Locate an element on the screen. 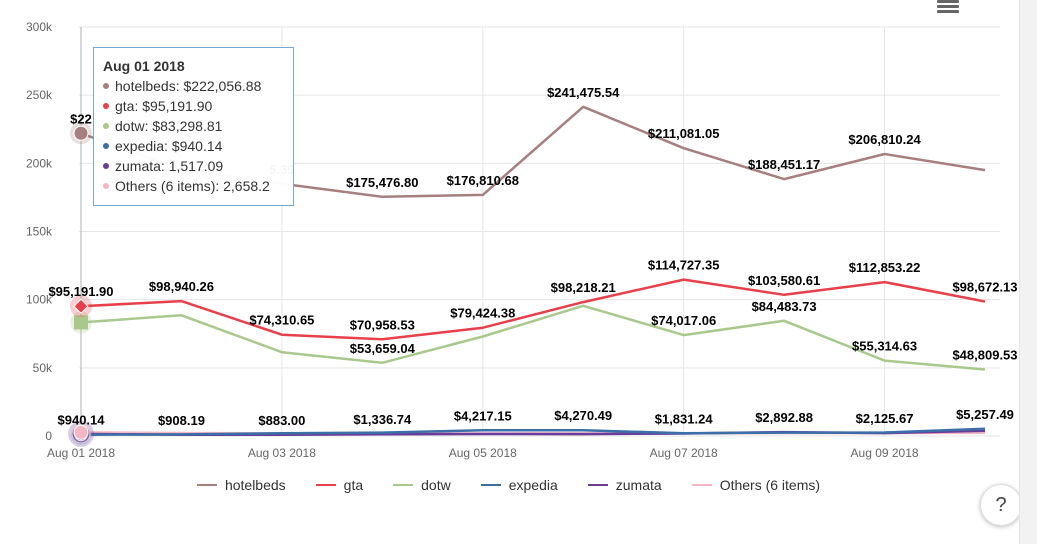  scrollbar is located at coordinates (1028, 272).